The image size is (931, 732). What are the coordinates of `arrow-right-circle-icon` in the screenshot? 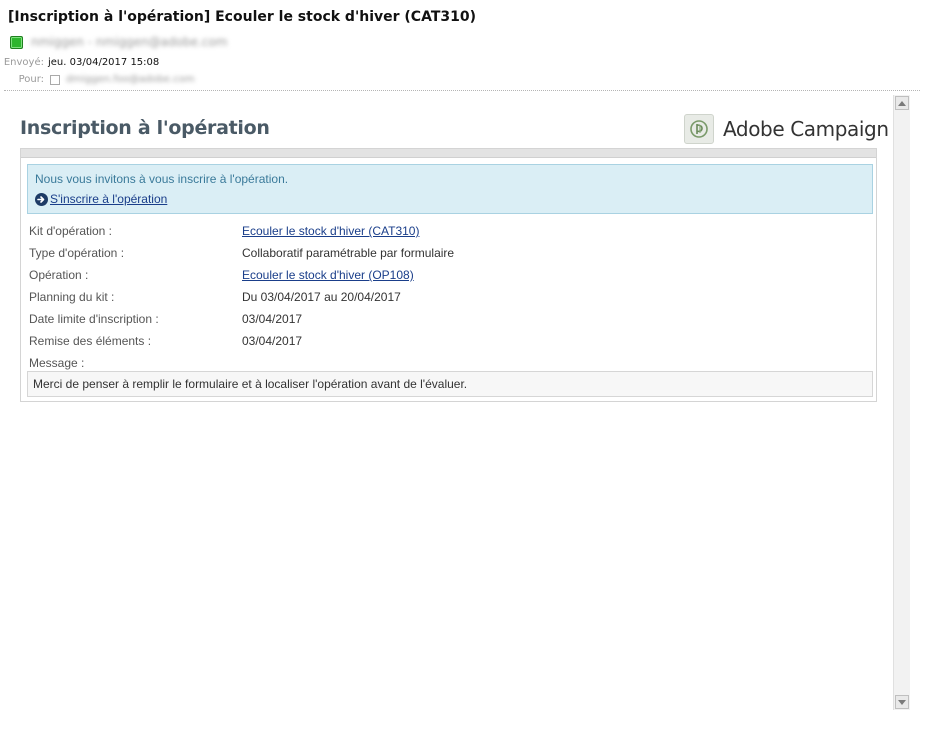 It's located at (41, 199).